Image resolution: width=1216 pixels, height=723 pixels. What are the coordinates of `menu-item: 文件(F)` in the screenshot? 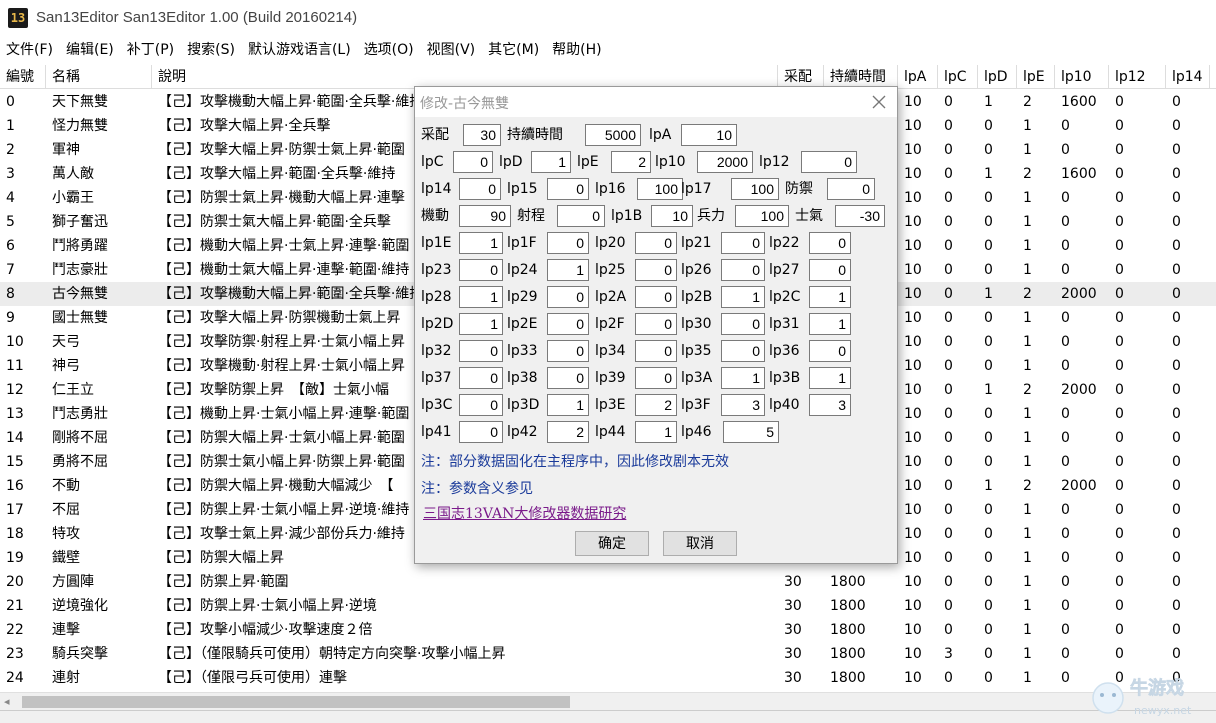 It's located at (29, 50).